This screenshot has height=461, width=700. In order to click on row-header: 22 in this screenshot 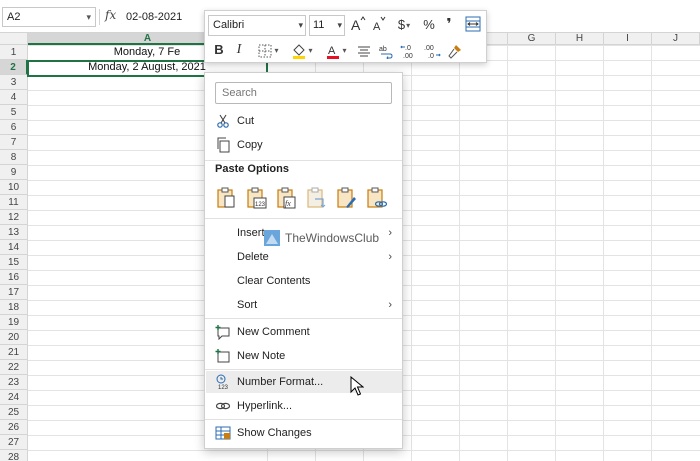, I will do `click(14, 367)`.